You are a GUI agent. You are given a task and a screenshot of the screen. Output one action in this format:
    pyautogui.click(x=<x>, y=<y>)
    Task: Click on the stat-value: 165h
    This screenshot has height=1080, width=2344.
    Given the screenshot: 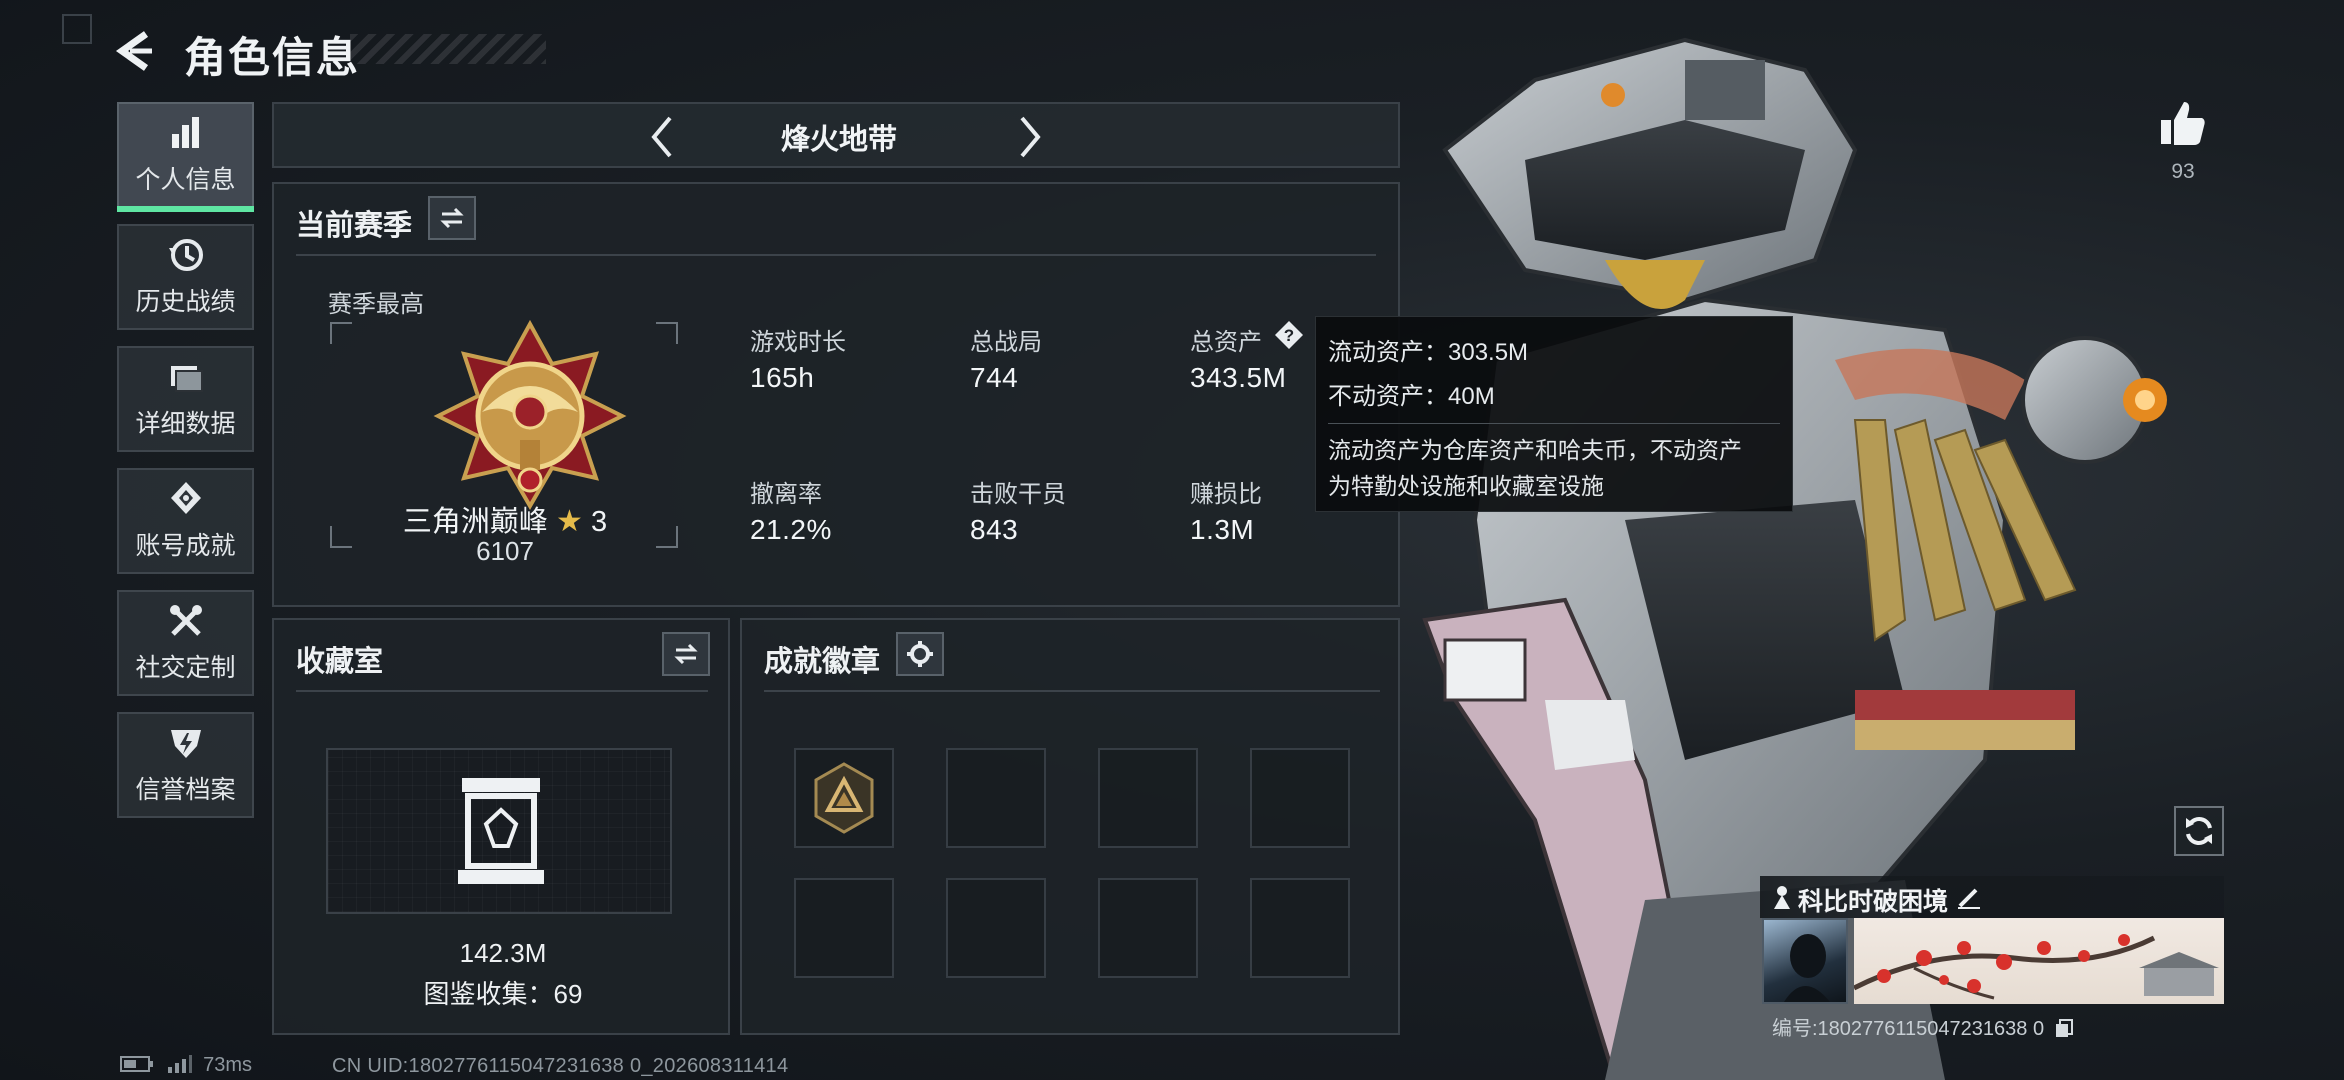 What is the action you would take?
    pyautogui.click(x=782, y=377)
    